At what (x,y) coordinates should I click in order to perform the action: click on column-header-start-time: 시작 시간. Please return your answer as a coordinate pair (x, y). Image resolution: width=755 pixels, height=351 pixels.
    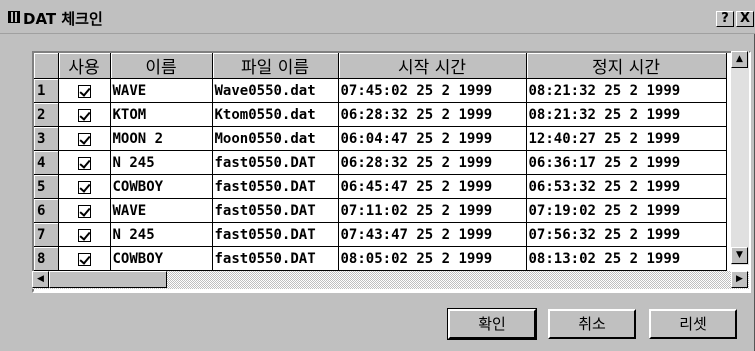
    Looking at the image, I should click on (432, 66).